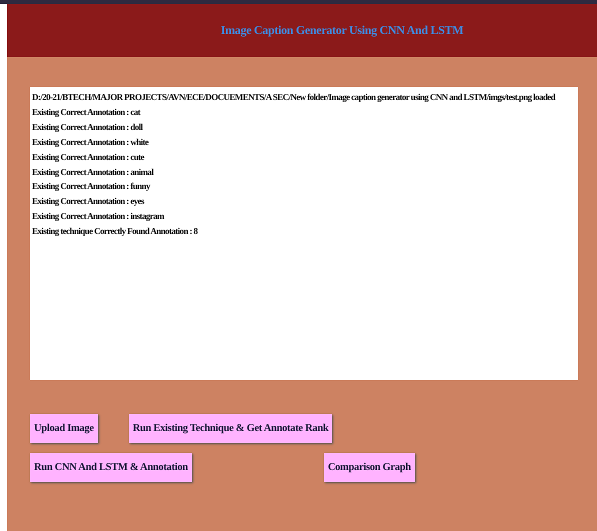 This screenshot has width=597, height=531. I want to click on output-line: Existing Correct Annotation : white, so click(91, 142).